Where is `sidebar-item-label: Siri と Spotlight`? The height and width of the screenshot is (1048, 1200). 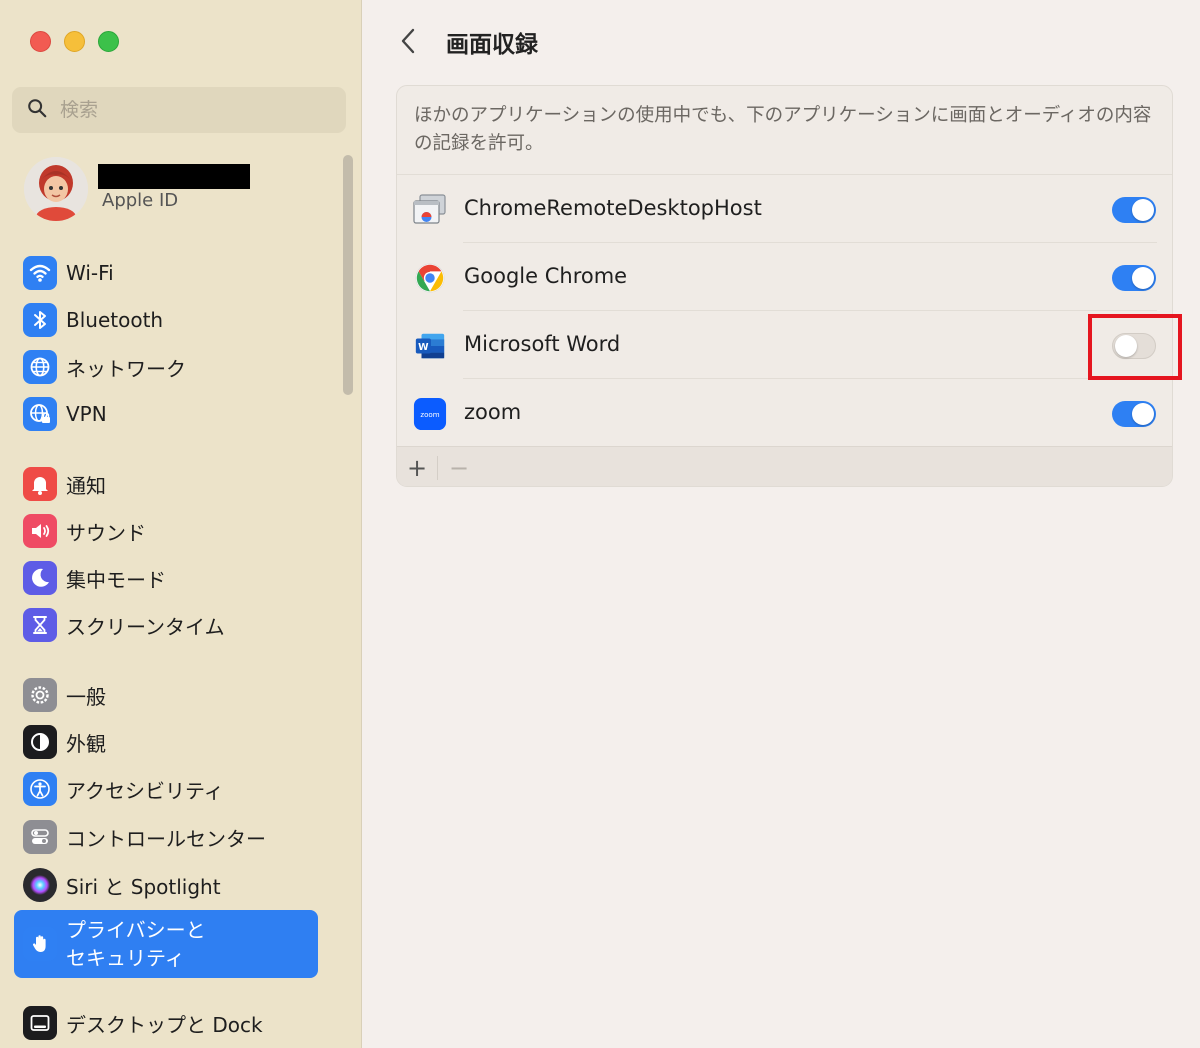 sidebar-item-label: Siri と Spotlight is located at coordinates (143, 886).